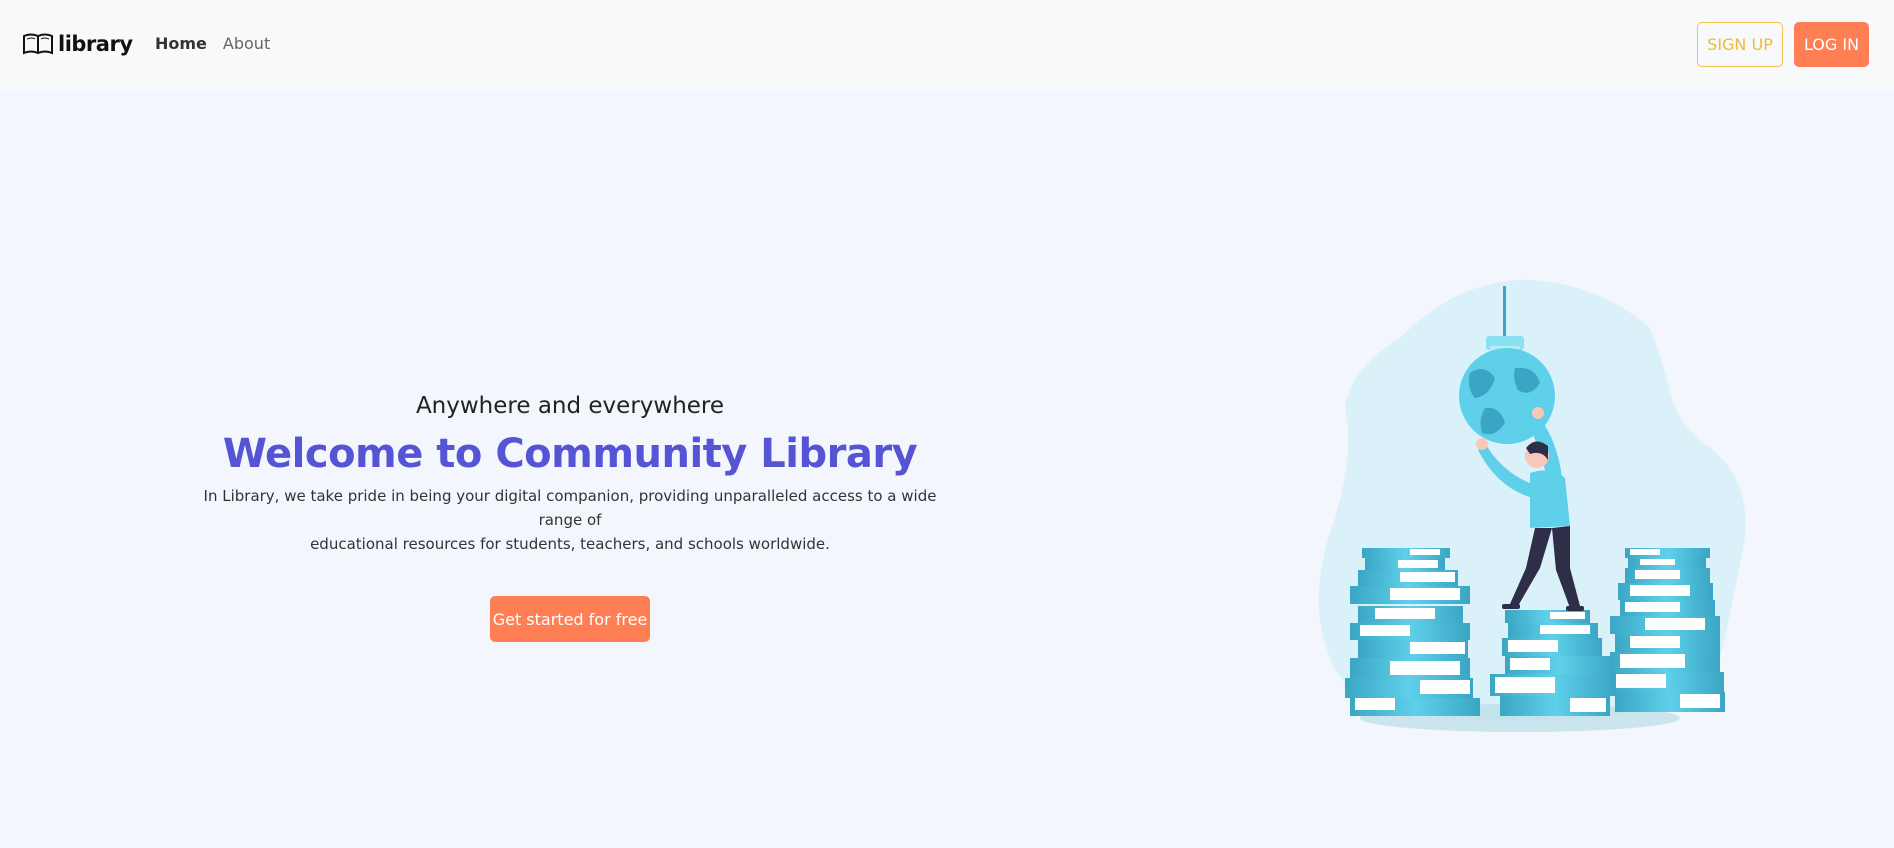 Image resolution: width=1894 pixels, height=848 pixels. What do you see at coordinates (95, 44) in the screenshot?
I see `brand-name: library` at bounding box center [95, 44].